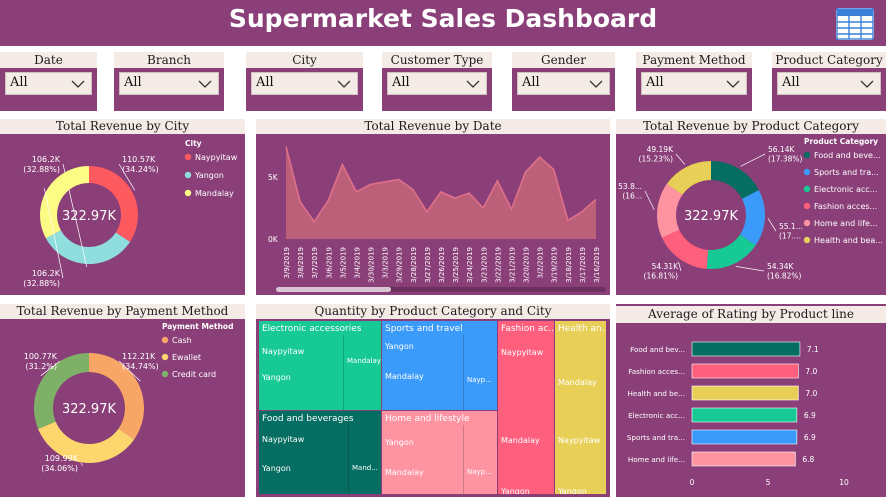 This screenshot has height=497, width=886. I want to click on slicer-payment-method: Payment Method All, so click(694, 81).